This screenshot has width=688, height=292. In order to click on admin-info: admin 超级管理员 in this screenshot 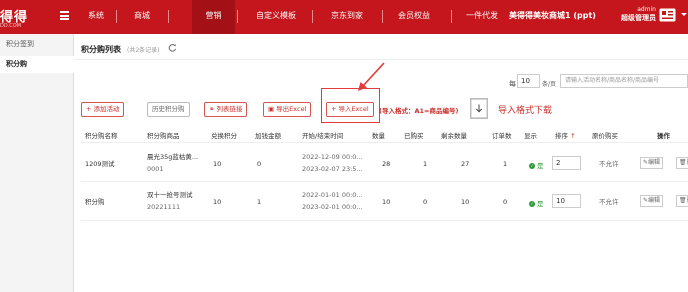, I will do `click(638, 14)`.